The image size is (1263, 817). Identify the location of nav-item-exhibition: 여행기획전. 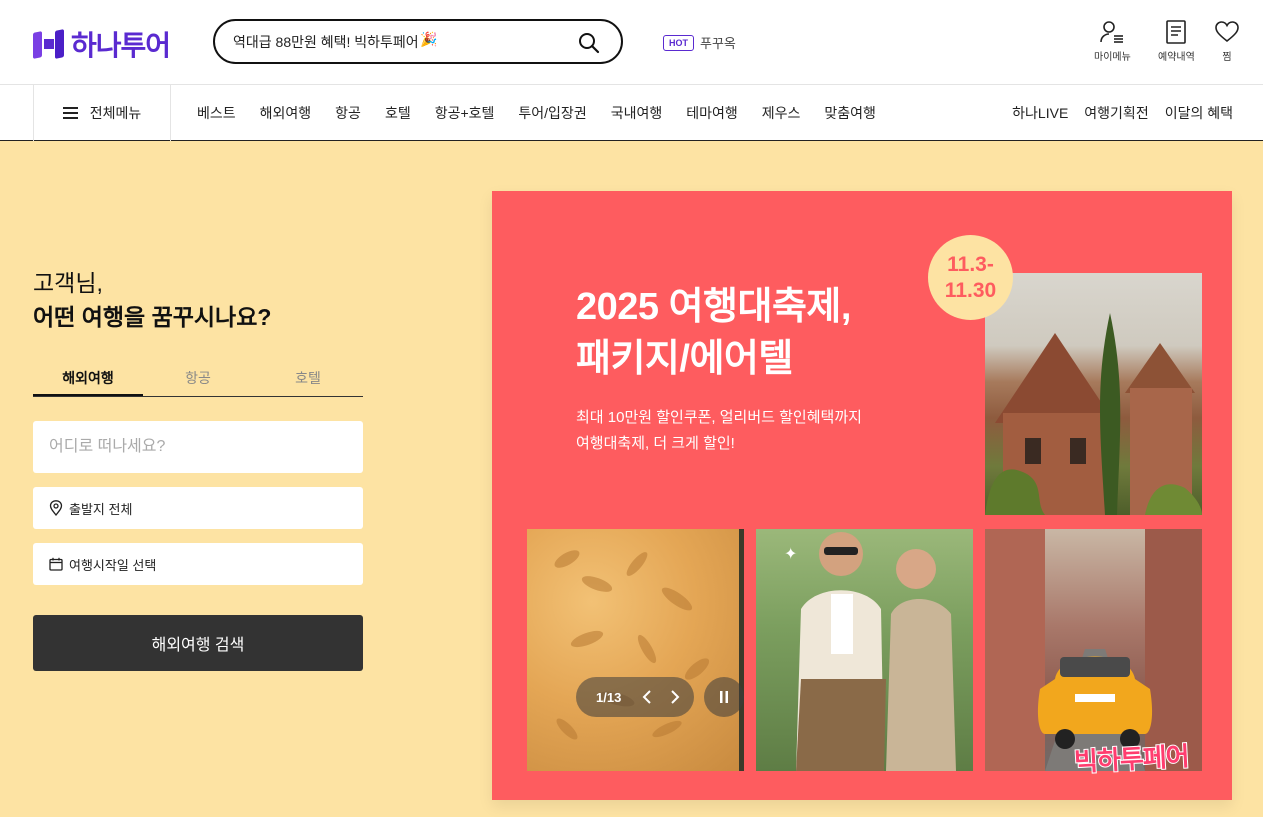
(1116, 113).